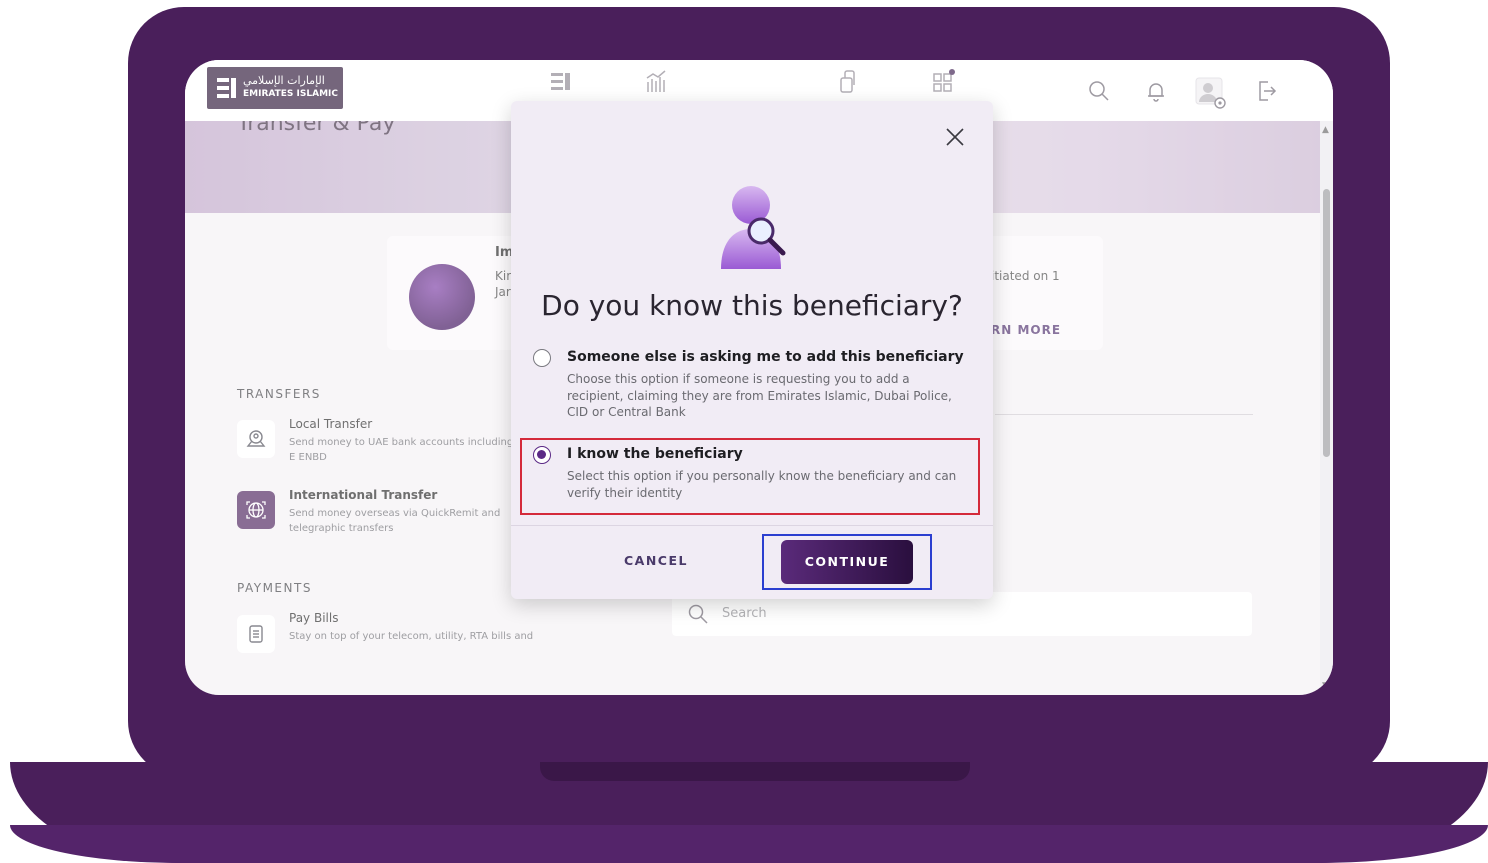  I want to click on dialog-divider, so click(752, 525).